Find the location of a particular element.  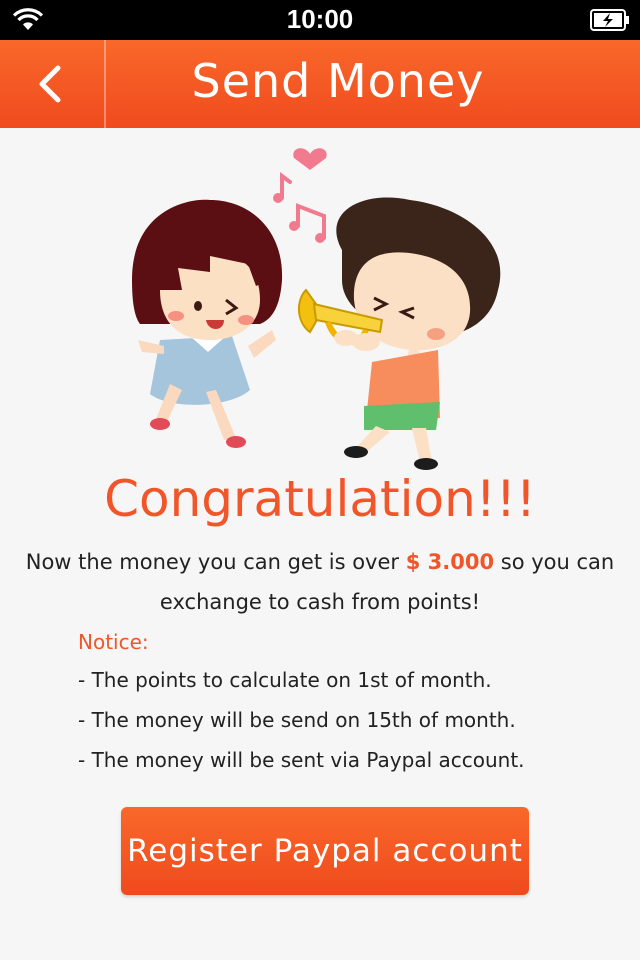

congratulation-heading: Congratulation!!! is located at coordinates (320, 499).